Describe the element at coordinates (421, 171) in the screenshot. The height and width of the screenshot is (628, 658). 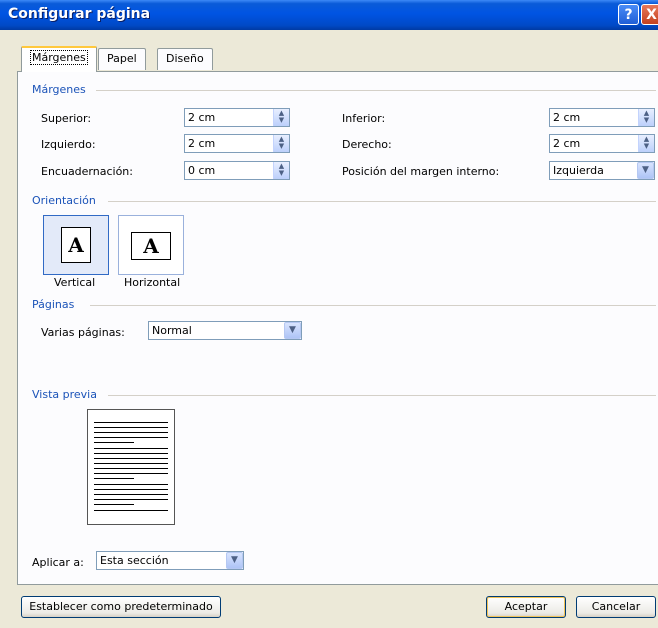
I see `posicion-label: Posición del margen interno:` at that location.